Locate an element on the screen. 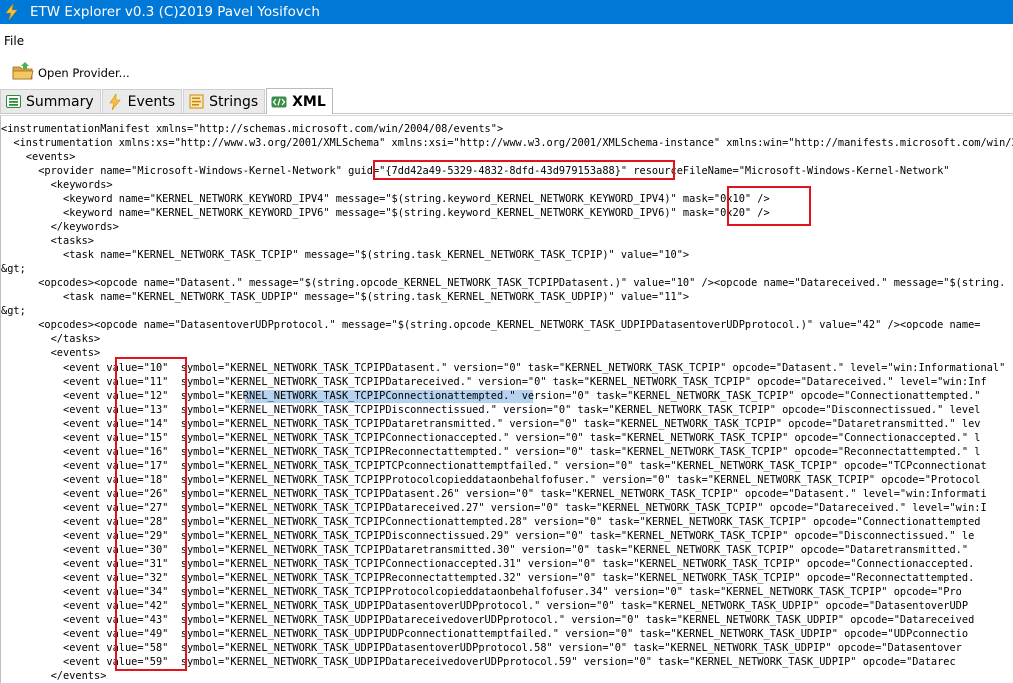 The image size is (1013, 683). strings-icon is located at coordinates (196, 102).